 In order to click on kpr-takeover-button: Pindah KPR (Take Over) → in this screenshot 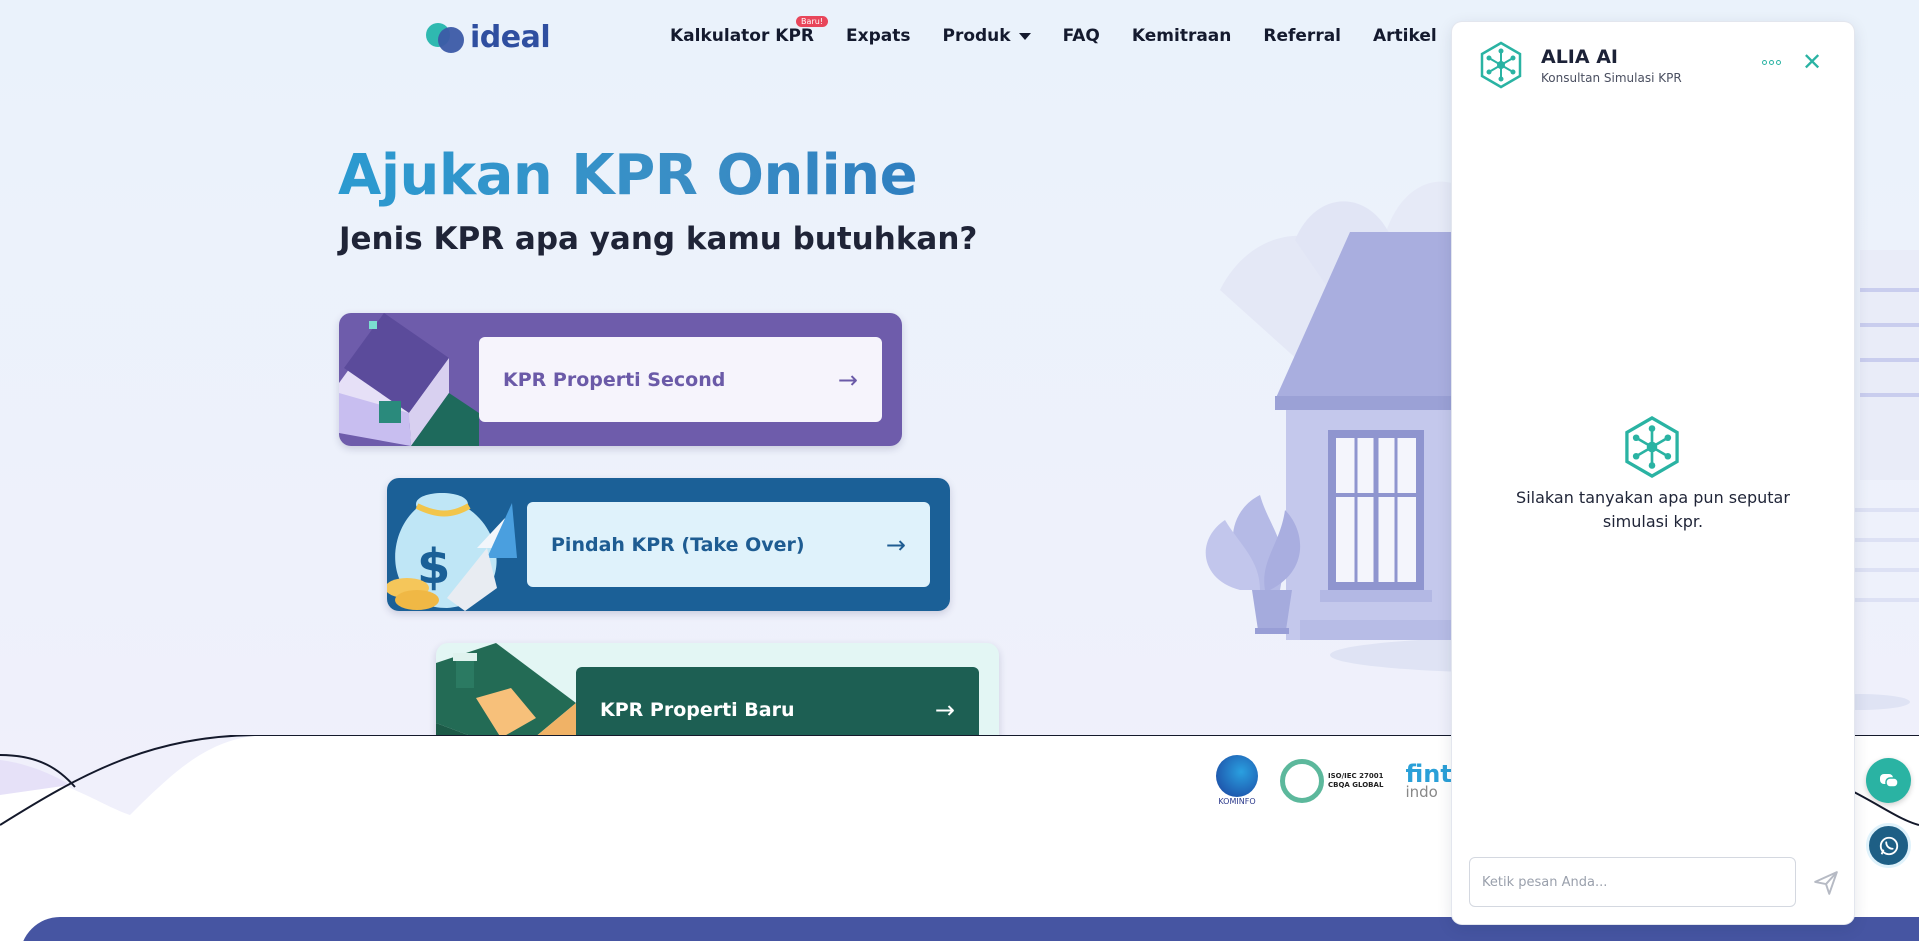, I will do `click(728, 544)`.